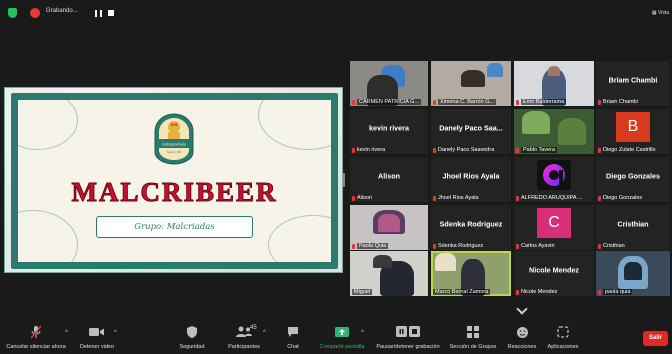  I want to click on apps-icon, so click(563, 332).